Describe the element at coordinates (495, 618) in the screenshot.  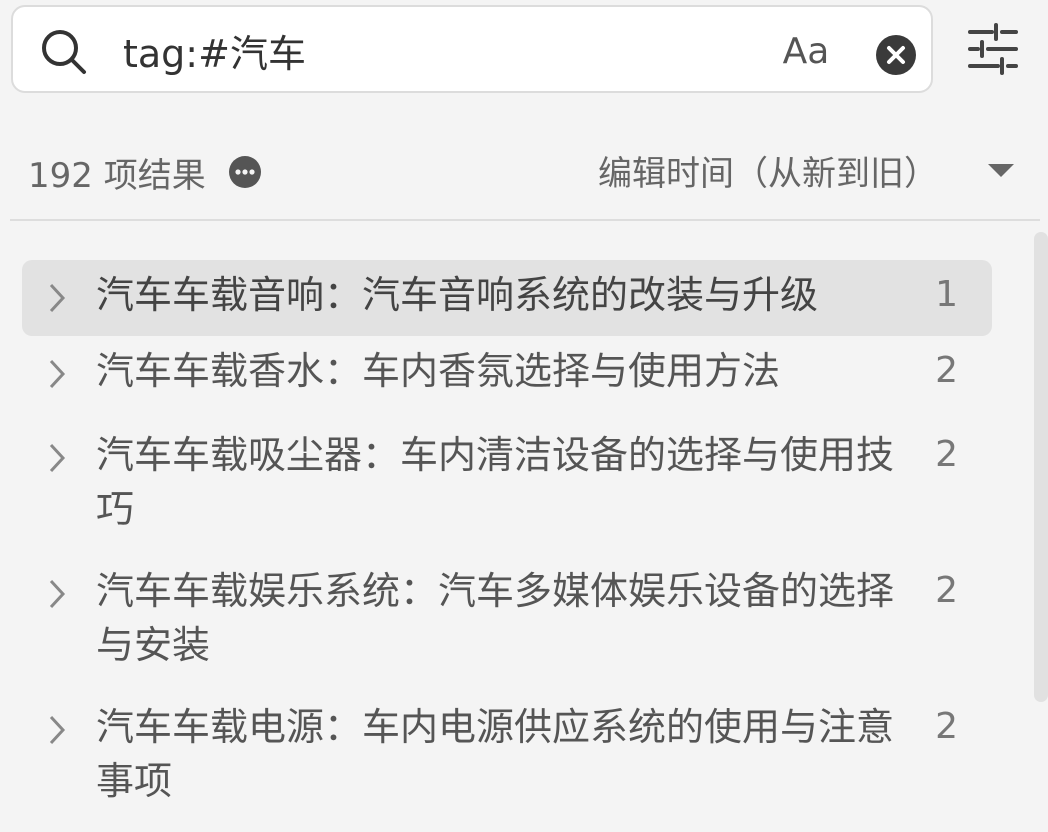
I see `result-title: 汽车车载娱乐系统：汽车多媒体娱乐设备的选择与安装` at that location.